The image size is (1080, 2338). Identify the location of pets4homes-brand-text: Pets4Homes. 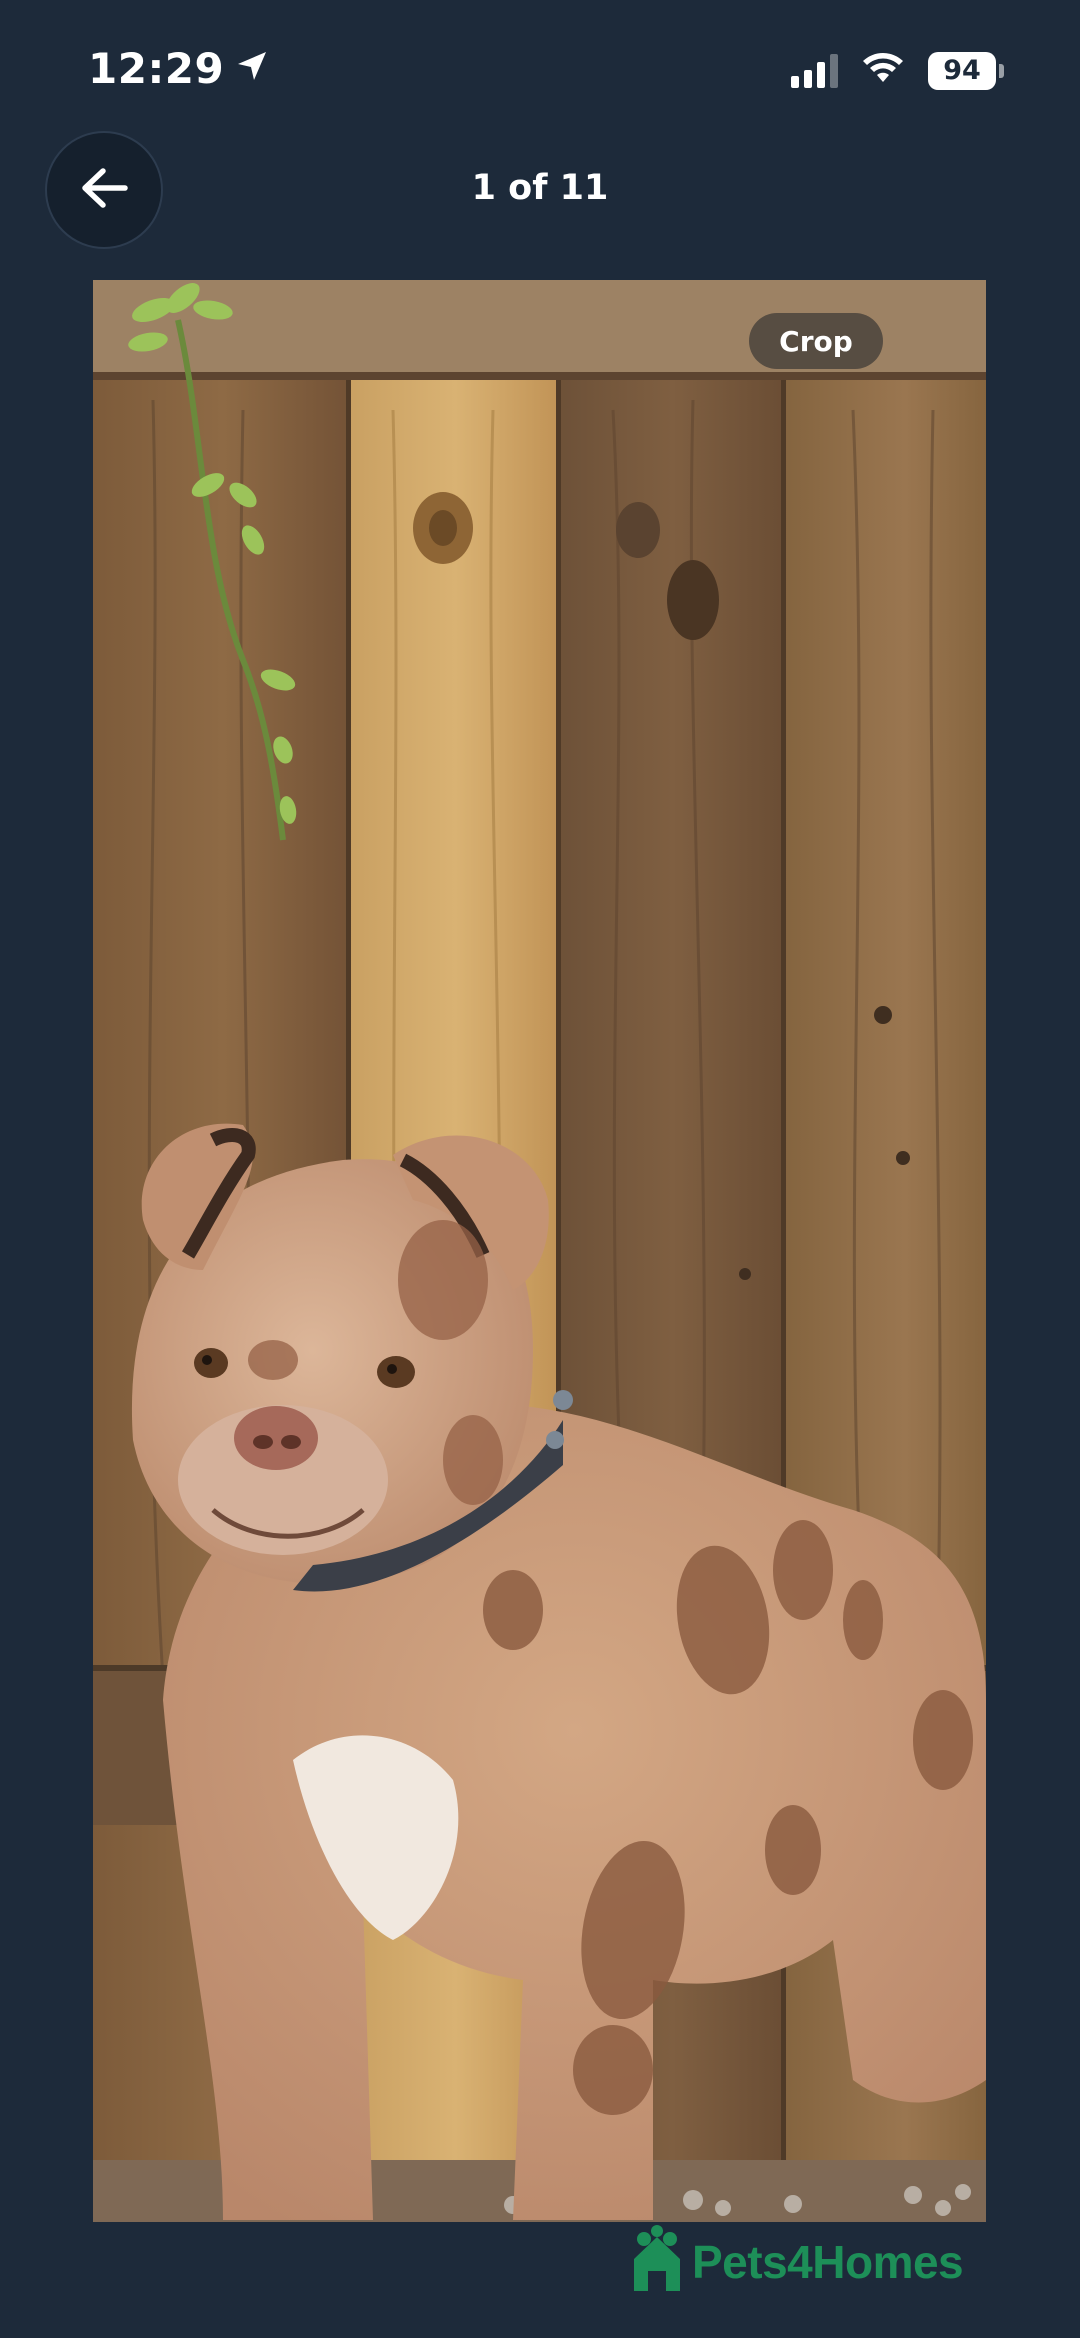
(828, 2262).